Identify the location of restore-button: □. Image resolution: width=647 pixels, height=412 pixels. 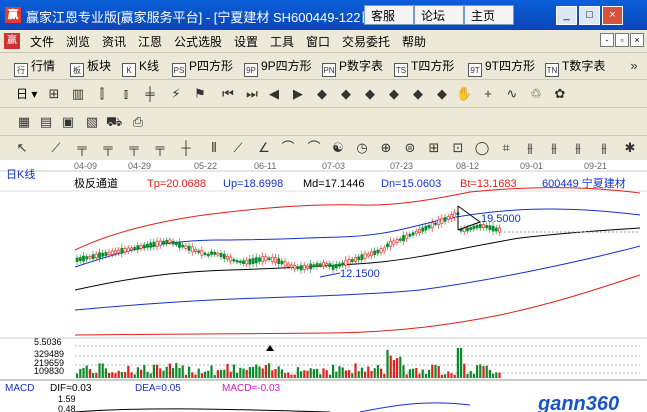
(589, 15).